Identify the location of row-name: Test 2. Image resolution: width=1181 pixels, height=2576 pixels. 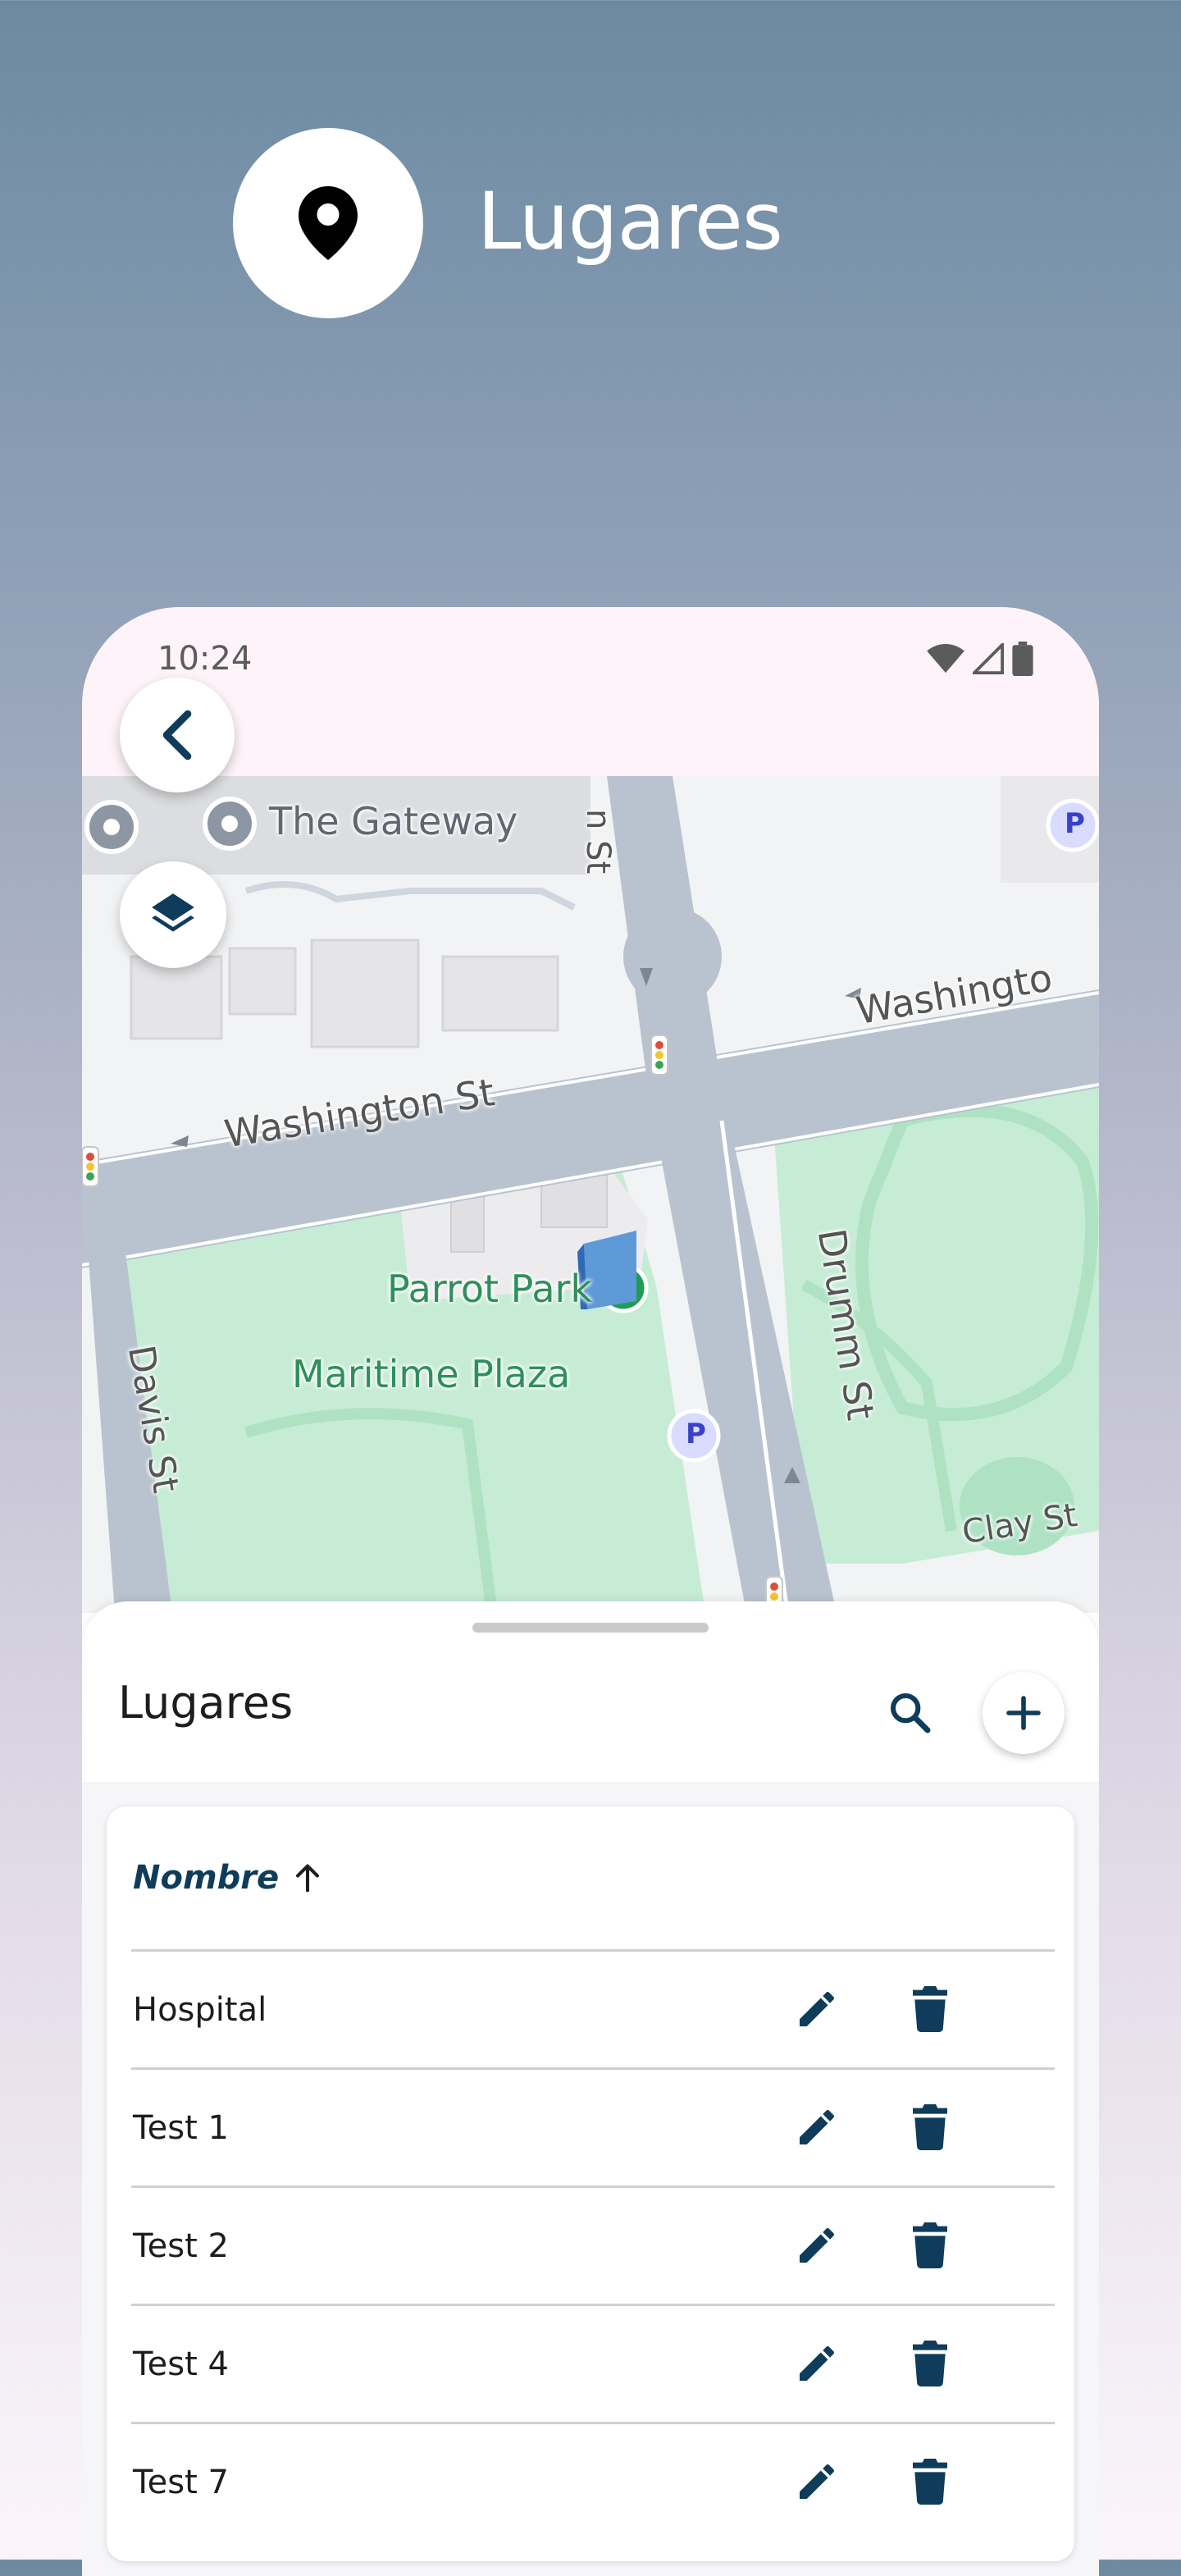
(181, 2246).